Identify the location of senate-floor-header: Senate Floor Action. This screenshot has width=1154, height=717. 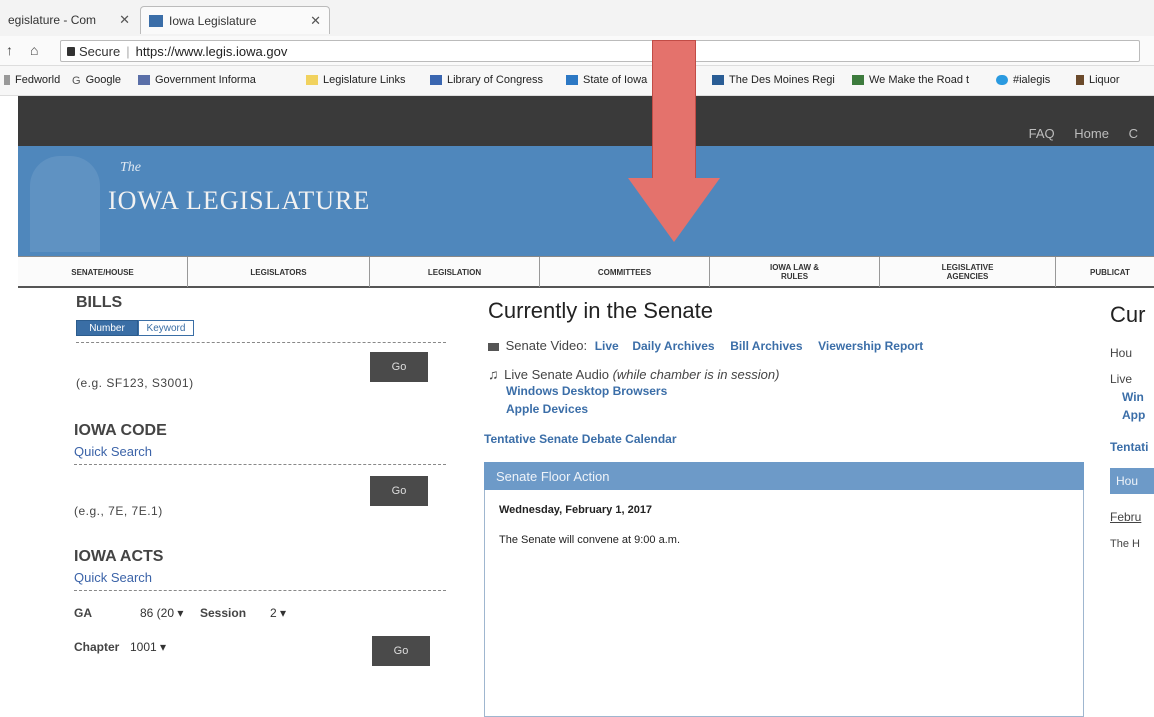
(784, 476).